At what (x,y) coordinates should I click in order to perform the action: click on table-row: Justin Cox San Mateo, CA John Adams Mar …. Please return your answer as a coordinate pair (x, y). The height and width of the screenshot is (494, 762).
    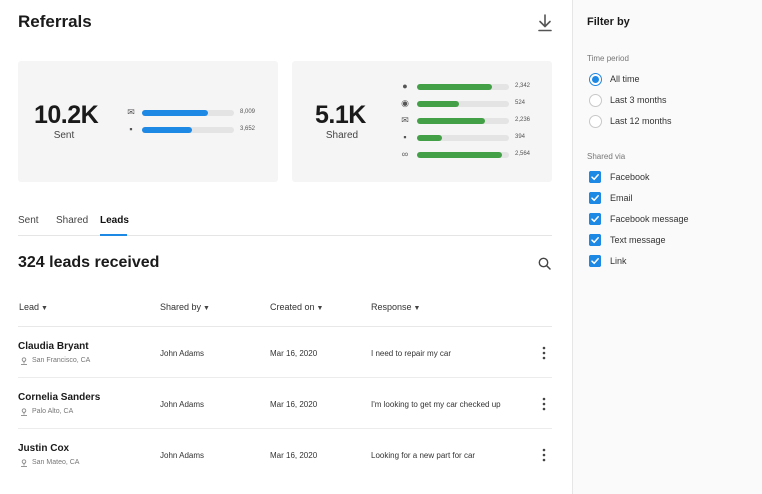
    Looking at the image, I should click on (285, 454).